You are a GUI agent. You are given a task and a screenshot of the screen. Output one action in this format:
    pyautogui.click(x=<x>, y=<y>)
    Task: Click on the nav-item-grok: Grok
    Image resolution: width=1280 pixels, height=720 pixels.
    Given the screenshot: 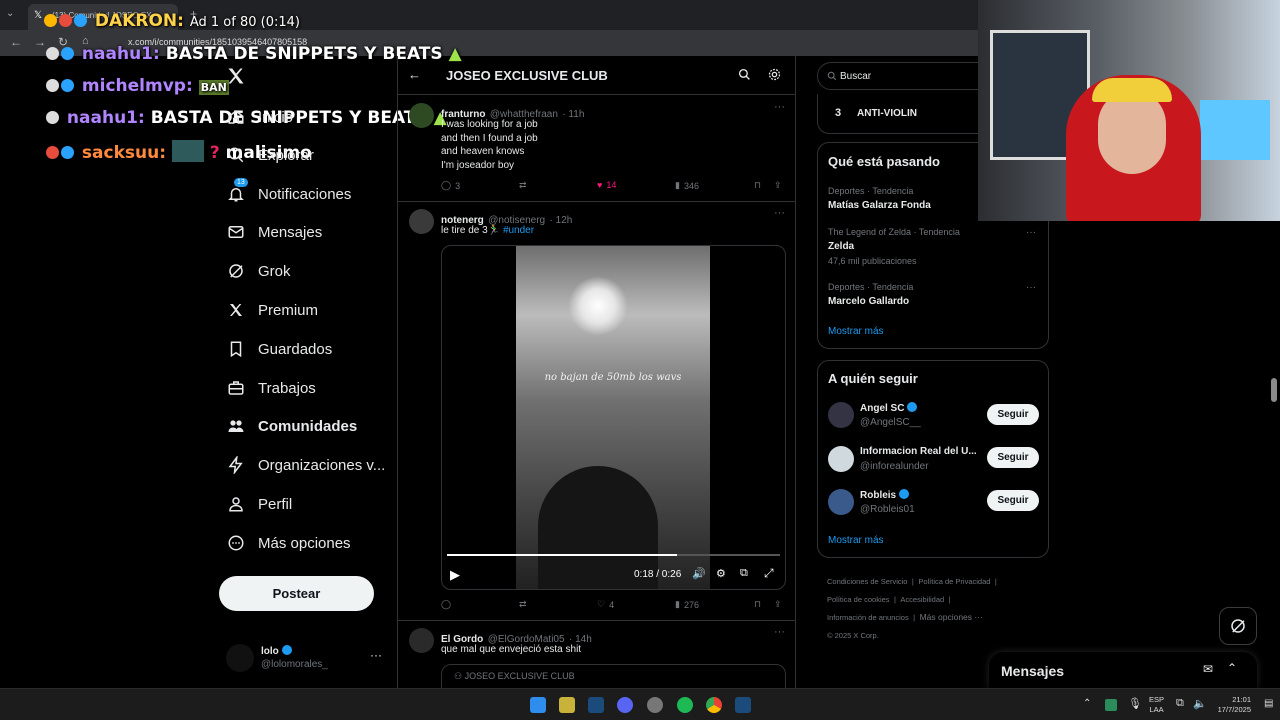 What is the action you would take?
    pyautogui.click(x=258, y=271)
    